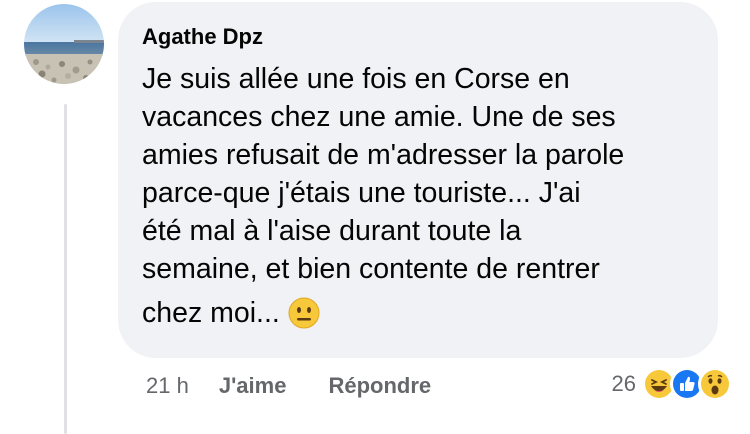 The width and height of the screenshot is (750, 434). Describe the element at coordinates (167, 386) in the screenshot. I see `comment-timestamp: 21 h` at that location.